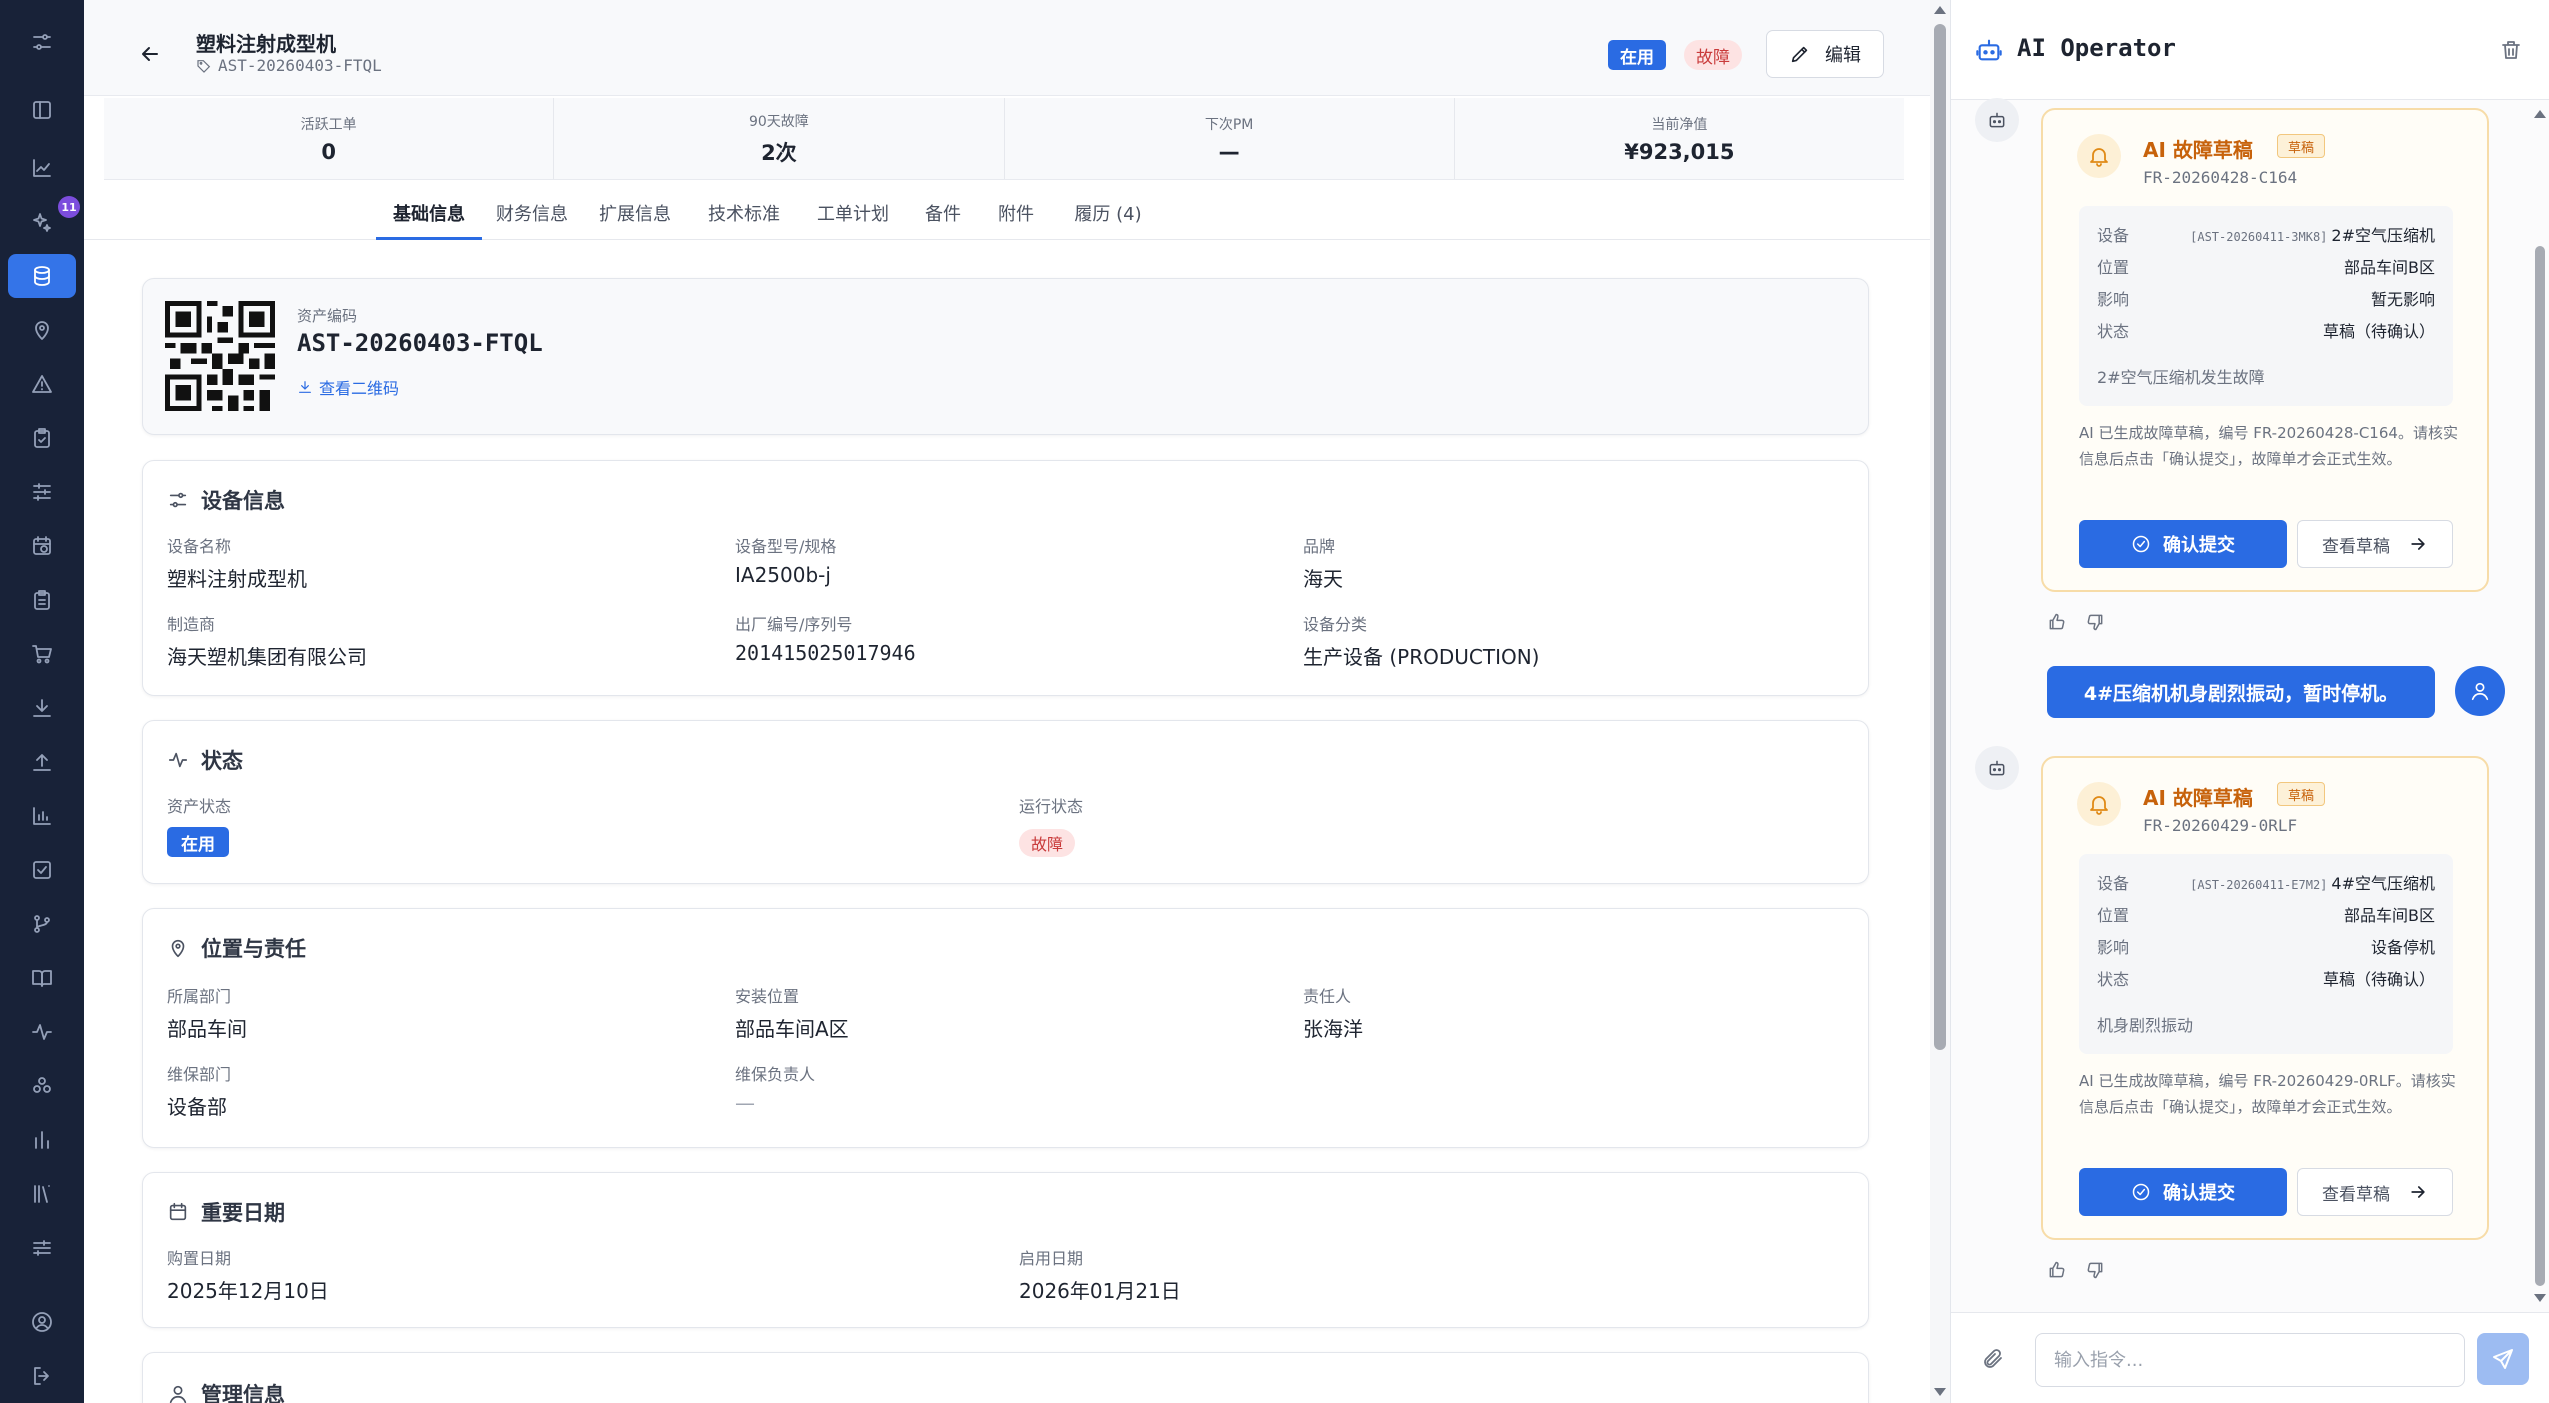 The height and width of the screenshot is (1403, 2549). What do you see at coordinates (42, 1322) in the screenshot?
I see `user-circle-icon` at bounding box center [42, 1322].